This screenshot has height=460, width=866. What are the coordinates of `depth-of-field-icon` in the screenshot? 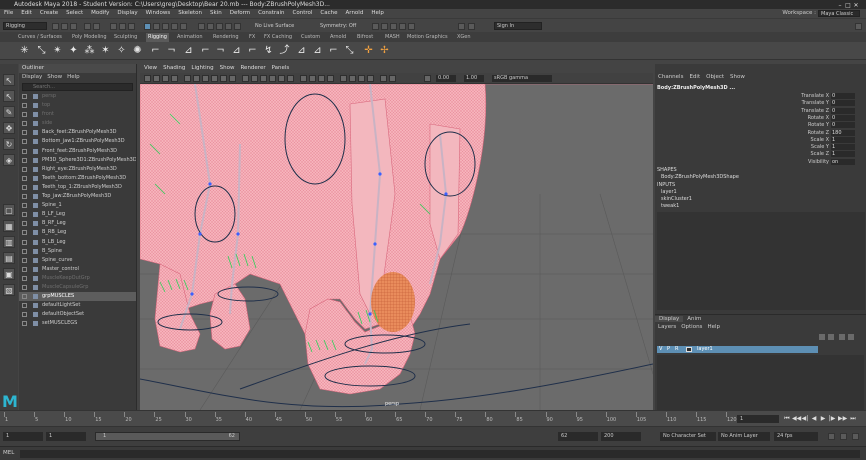 It's located at (330, 78).